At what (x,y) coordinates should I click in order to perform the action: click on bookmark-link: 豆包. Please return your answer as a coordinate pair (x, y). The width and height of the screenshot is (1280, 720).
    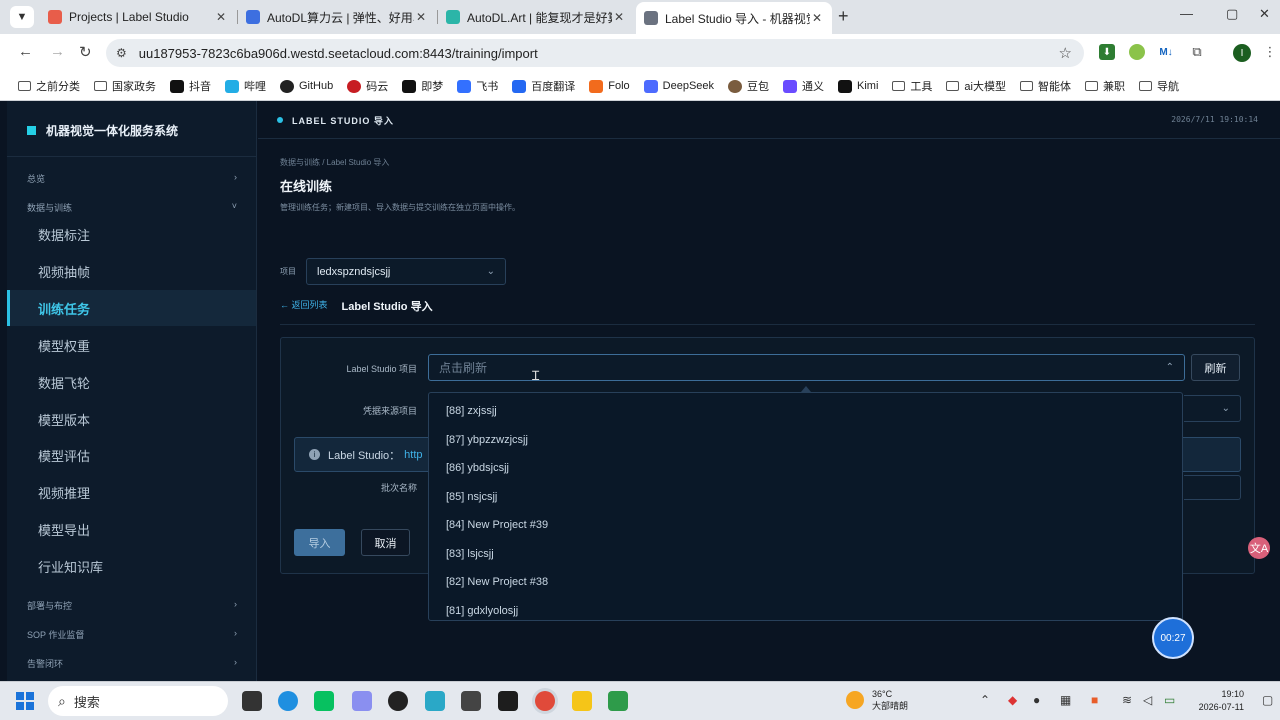
    Looking at the image, I should click on (748, 86).